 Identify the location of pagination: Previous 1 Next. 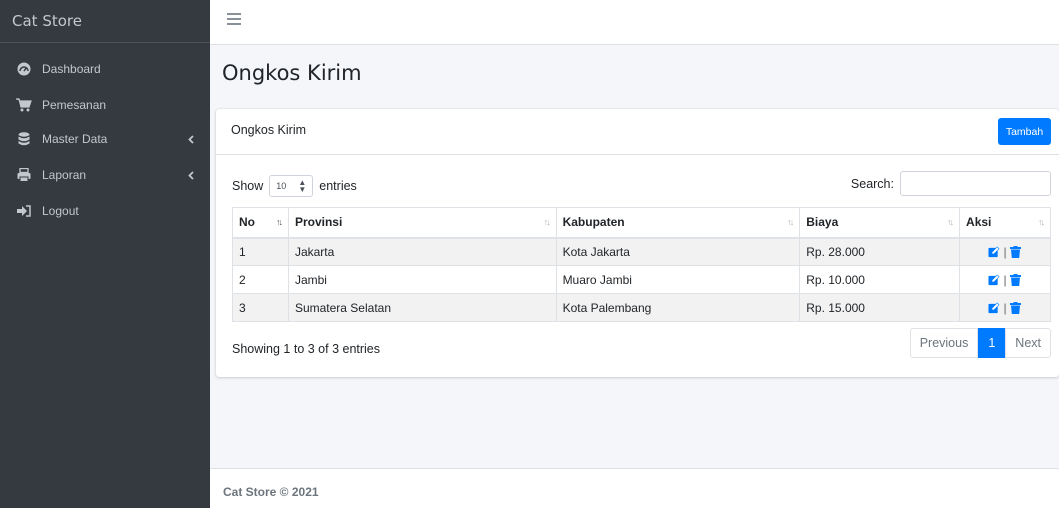
(980, 343).